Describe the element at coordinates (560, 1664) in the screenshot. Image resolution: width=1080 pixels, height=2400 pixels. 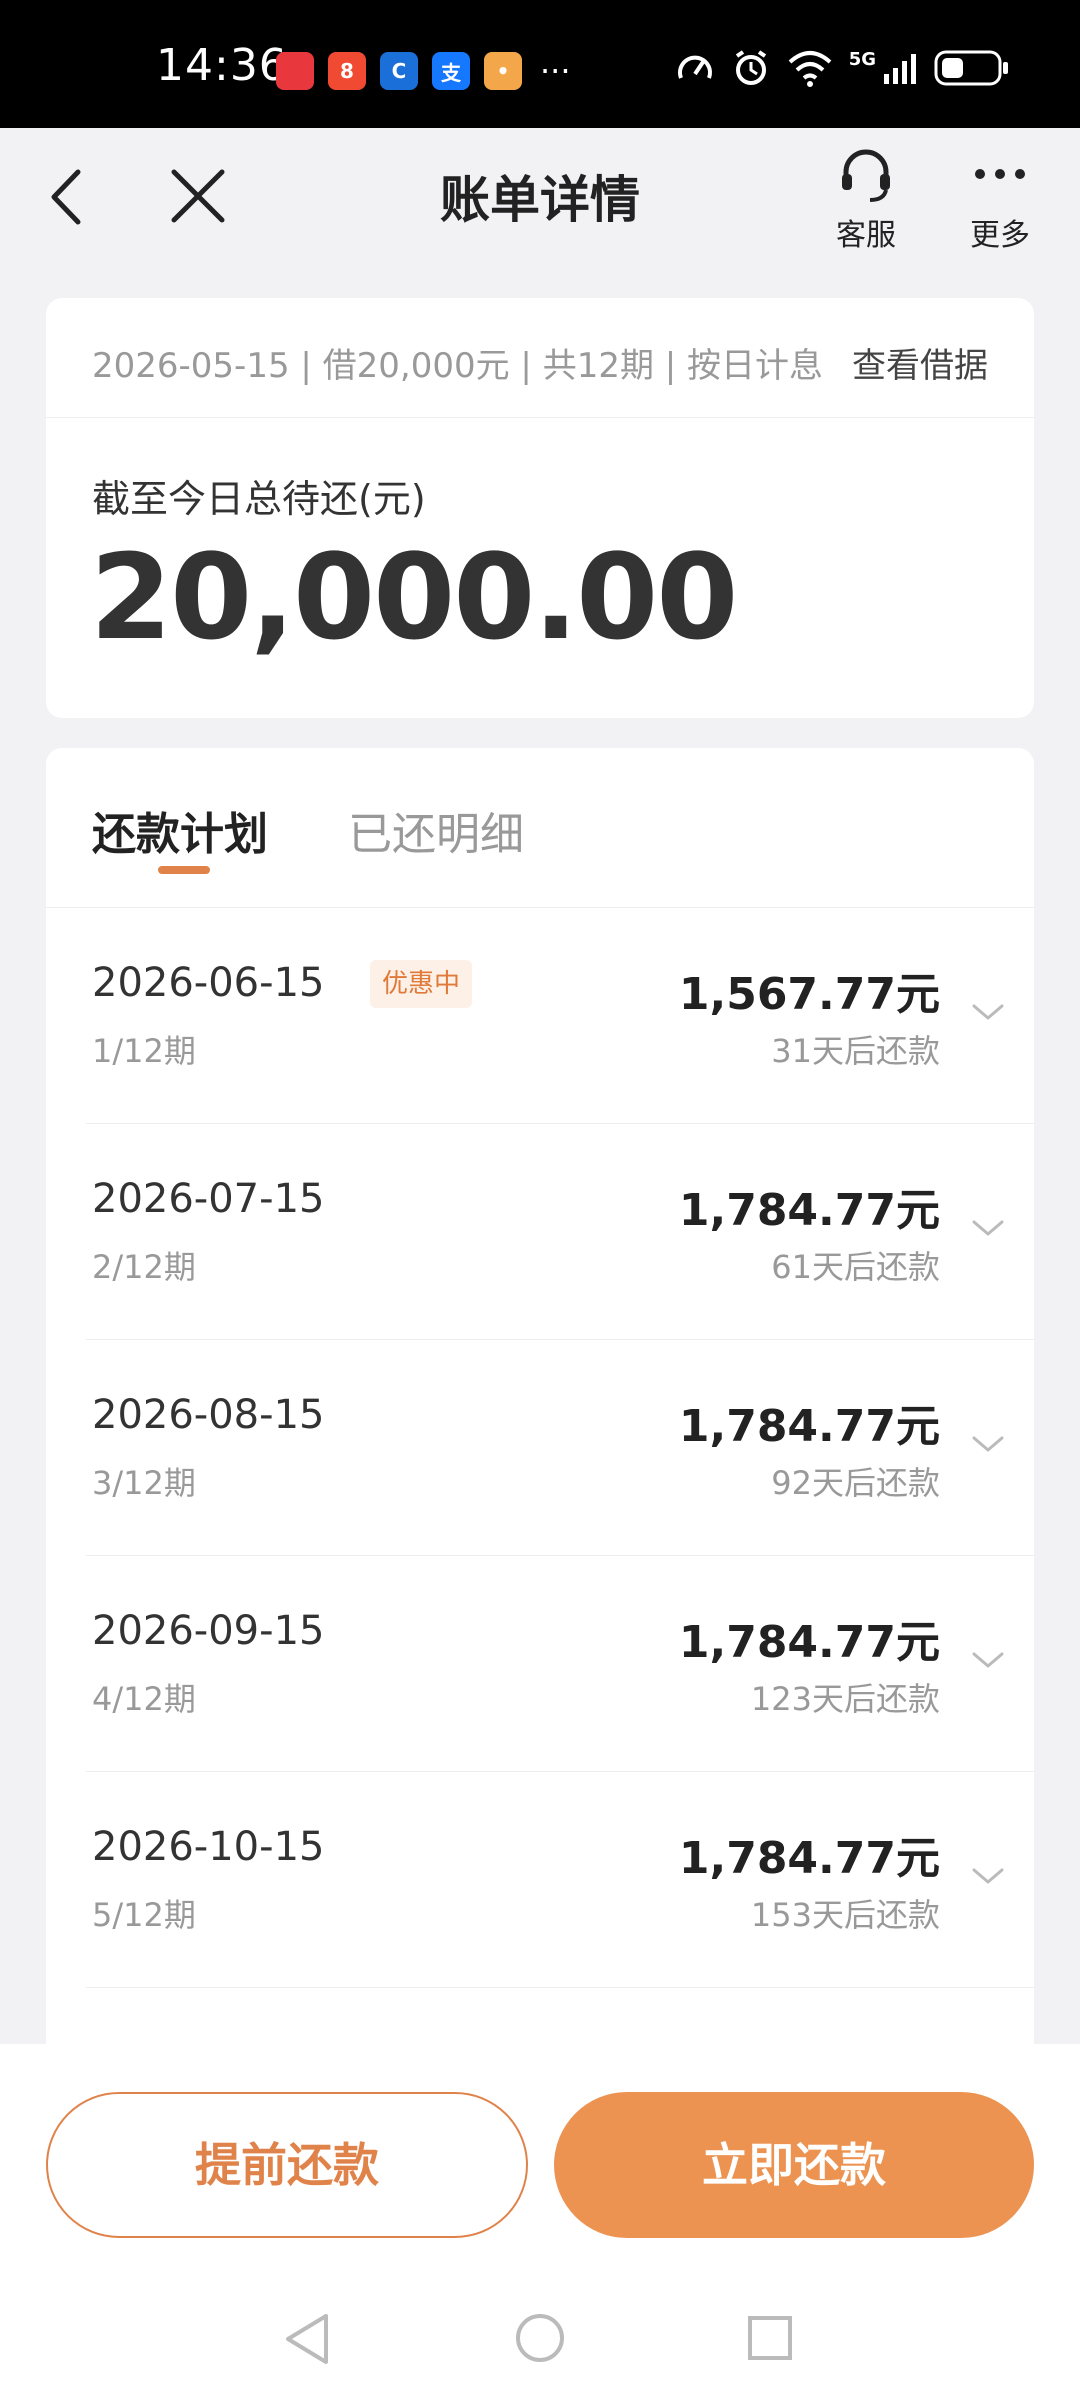
I see `plan-row: 2026-09-15 4/12期 1,784.77元 123天后还款` at that location.